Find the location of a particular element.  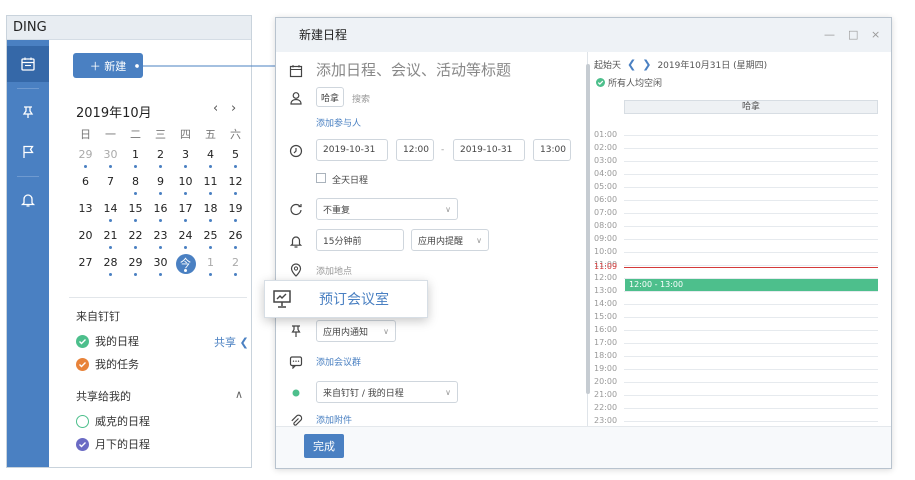

calendar-day-cell: 20 is located at coordinates (85, 240).